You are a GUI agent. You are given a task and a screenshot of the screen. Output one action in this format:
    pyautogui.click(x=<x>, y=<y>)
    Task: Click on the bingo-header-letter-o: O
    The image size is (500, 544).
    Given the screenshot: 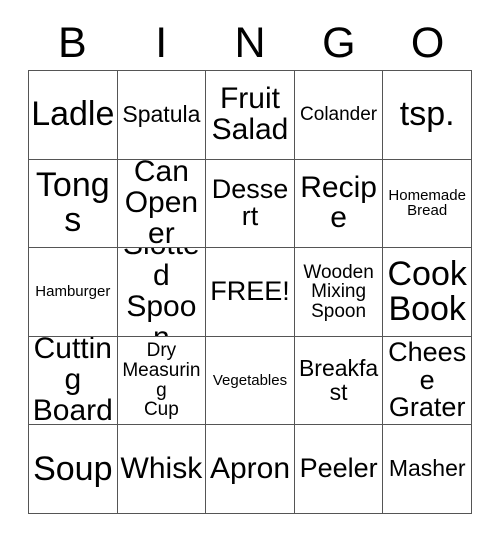 What is the action you would take?
    pyautogui.click(x=427, y=42)
    